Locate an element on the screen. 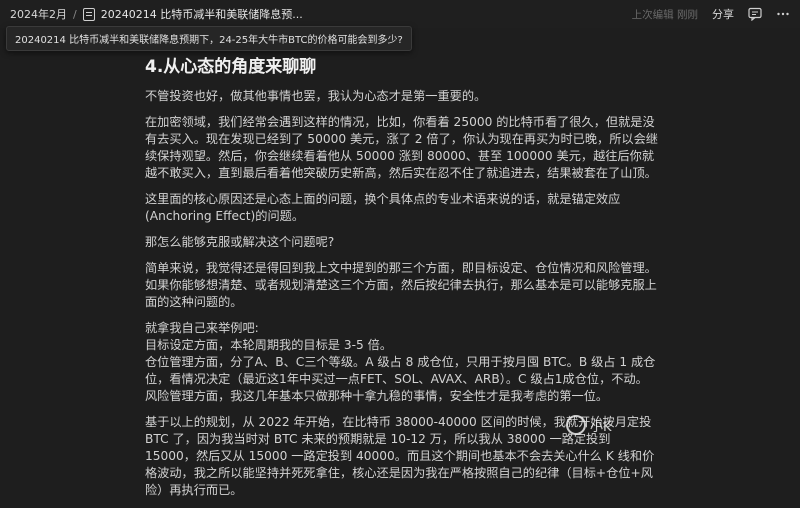  document-icon is located at coordinates (88, 14).